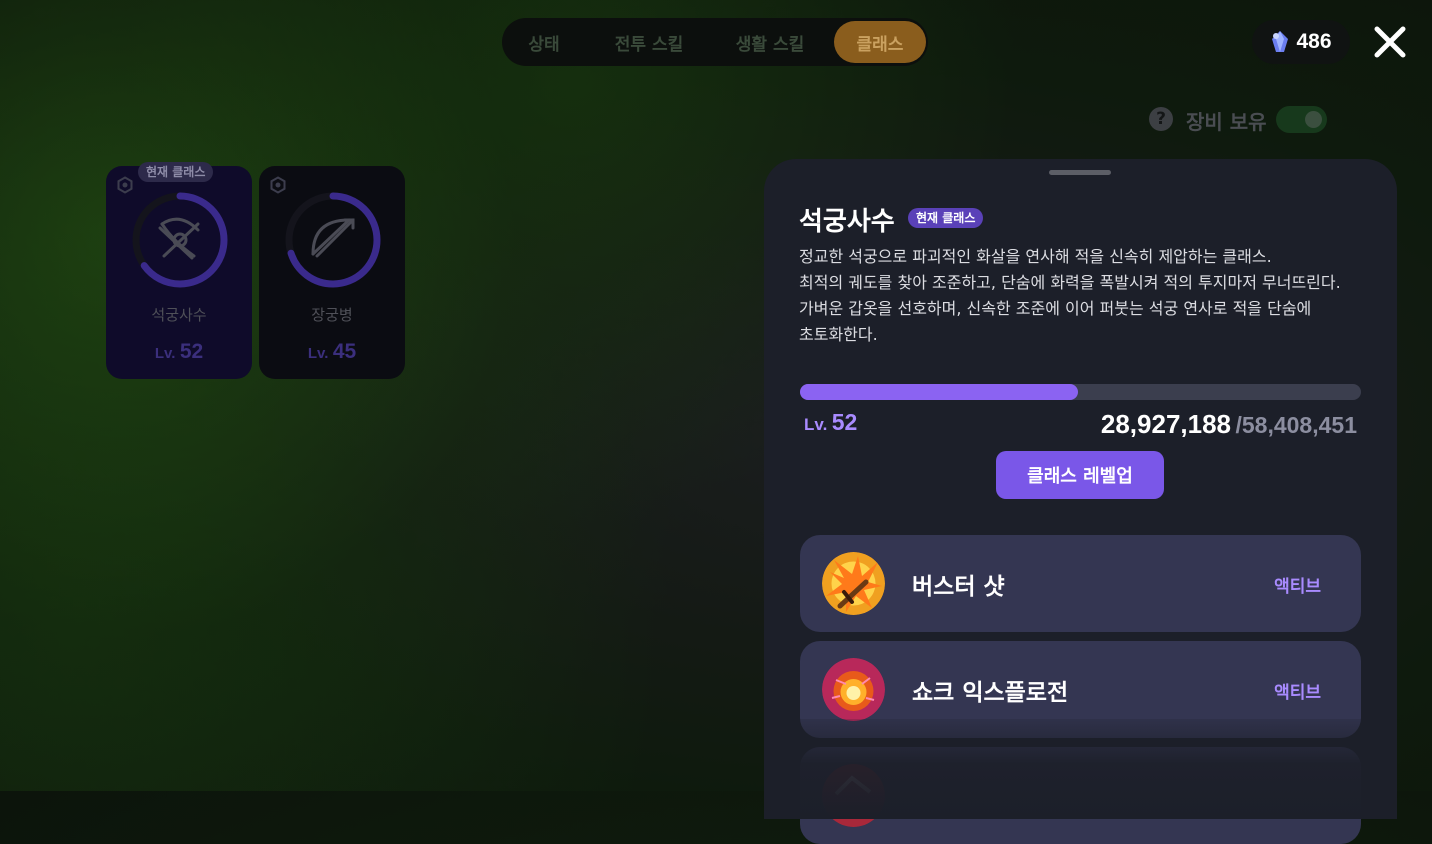 This screenshot has width=1432, height=844. I want to click on question-icon: ?, so click(1161, 119).